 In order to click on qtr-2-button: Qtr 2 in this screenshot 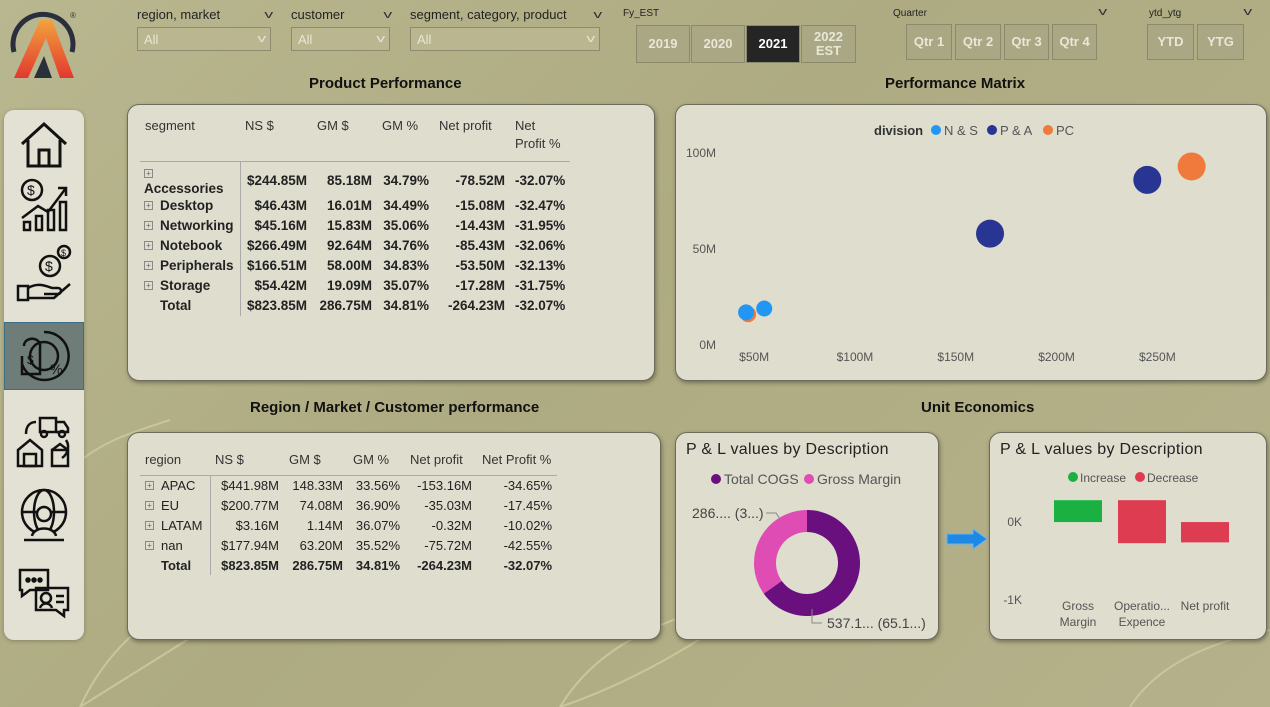, I will do `click(978, 42)`.